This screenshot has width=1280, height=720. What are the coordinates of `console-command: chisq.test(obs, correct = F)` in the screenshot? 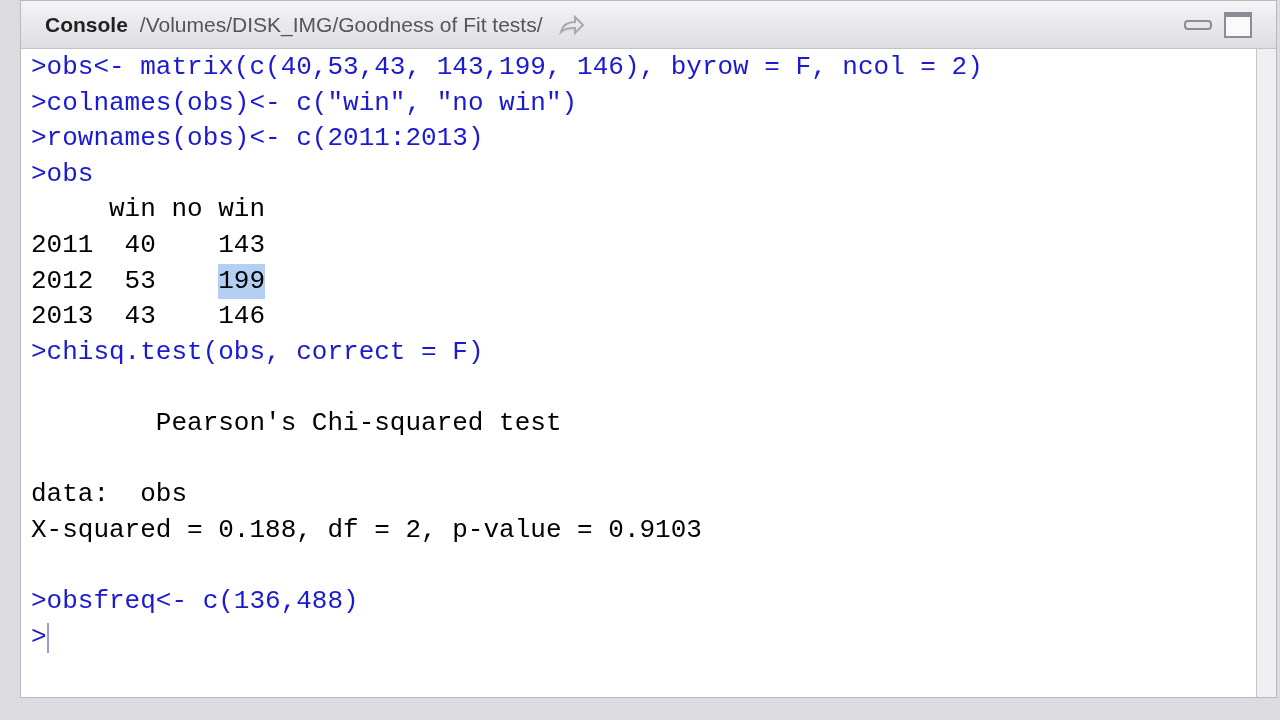 It's located at (265, 352).